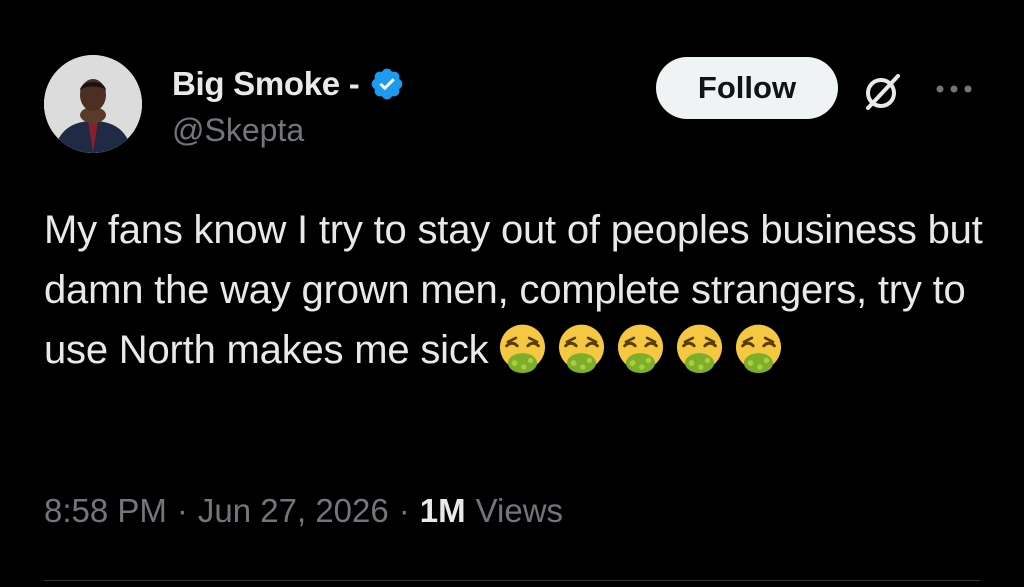 The image size is (1024, 587). I want to click on author-handle: @Skepta, so click(238, 130).